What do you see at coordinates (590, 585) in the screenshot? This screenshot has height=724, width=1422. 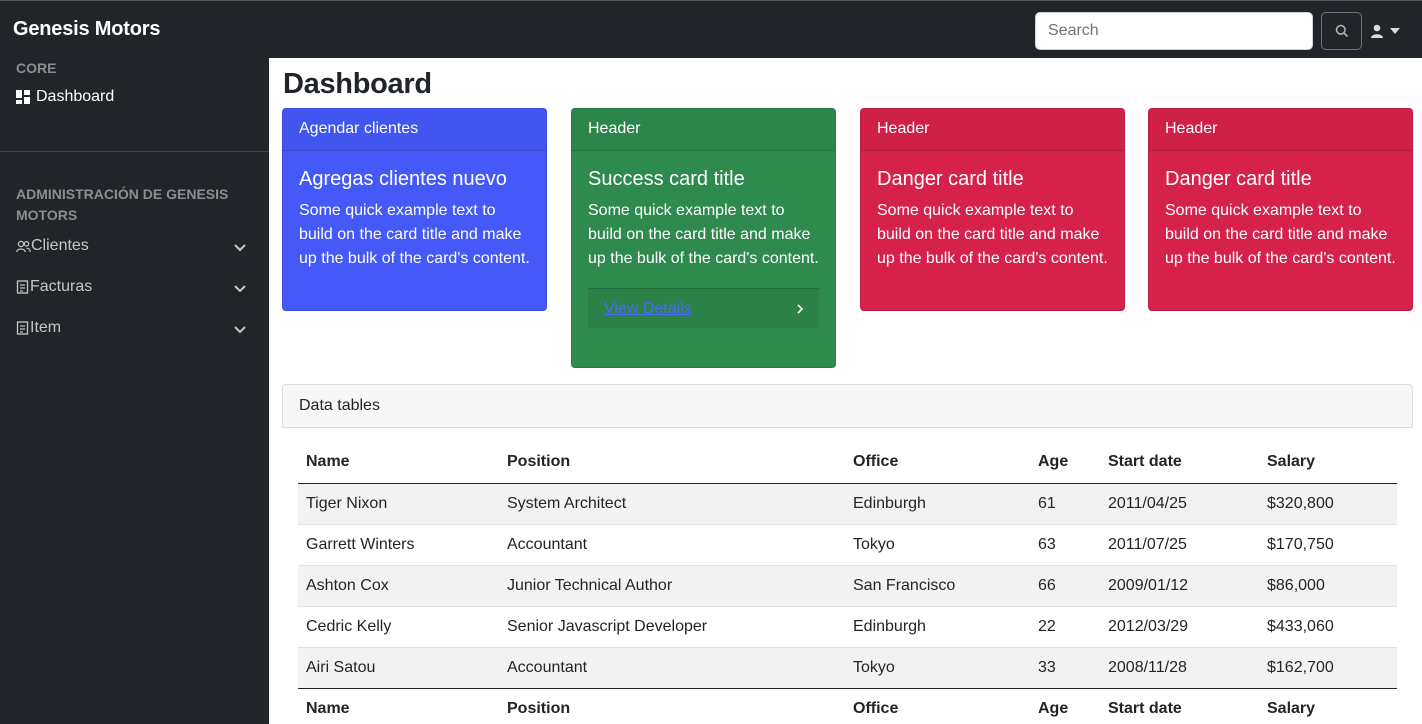 I see `table-cell: Junior Technical Author` at bounding box center [590, 585].